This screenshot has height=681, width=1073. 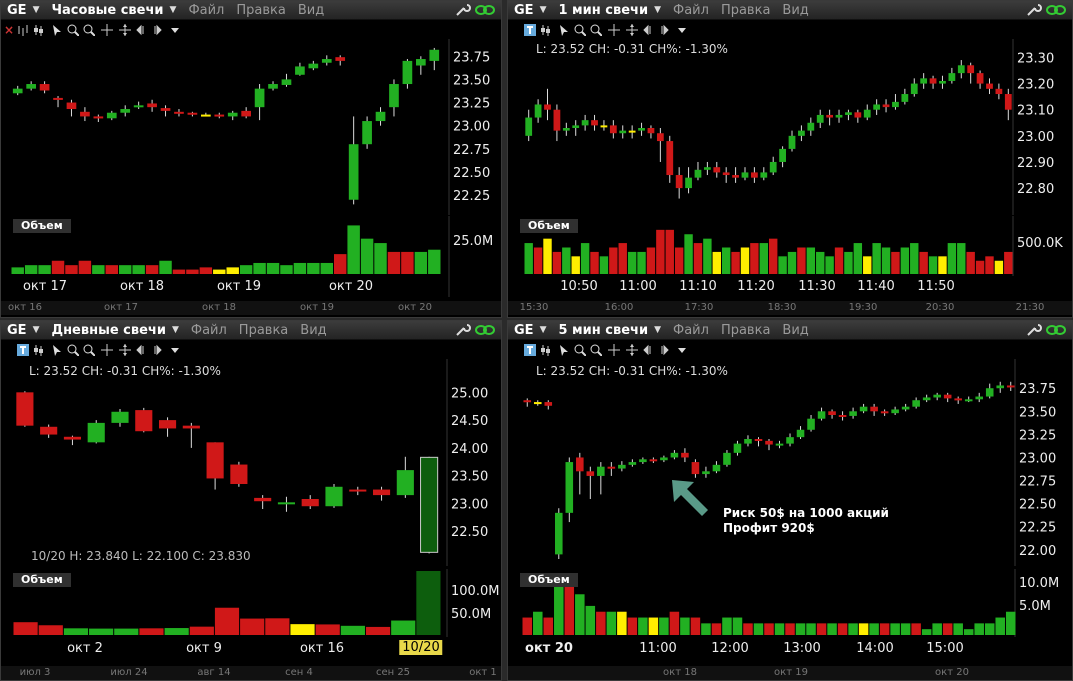 I want to click on drawing-toolbar, so click(x=790, y=30).